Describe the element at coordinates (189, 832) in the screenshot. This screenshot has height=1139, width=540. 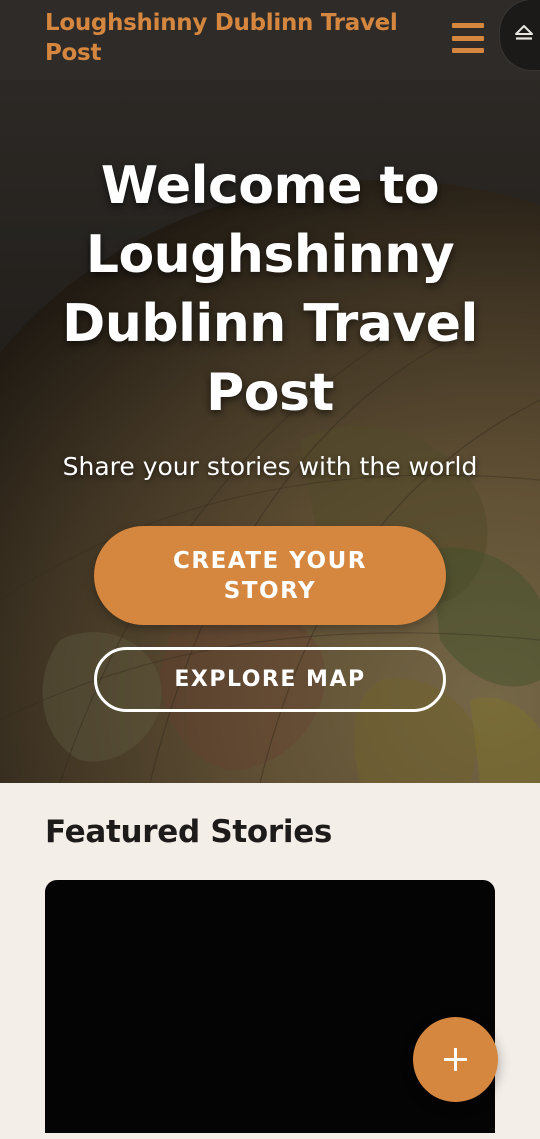
I see `featured-stories-heading: Featured Stories` at that location.